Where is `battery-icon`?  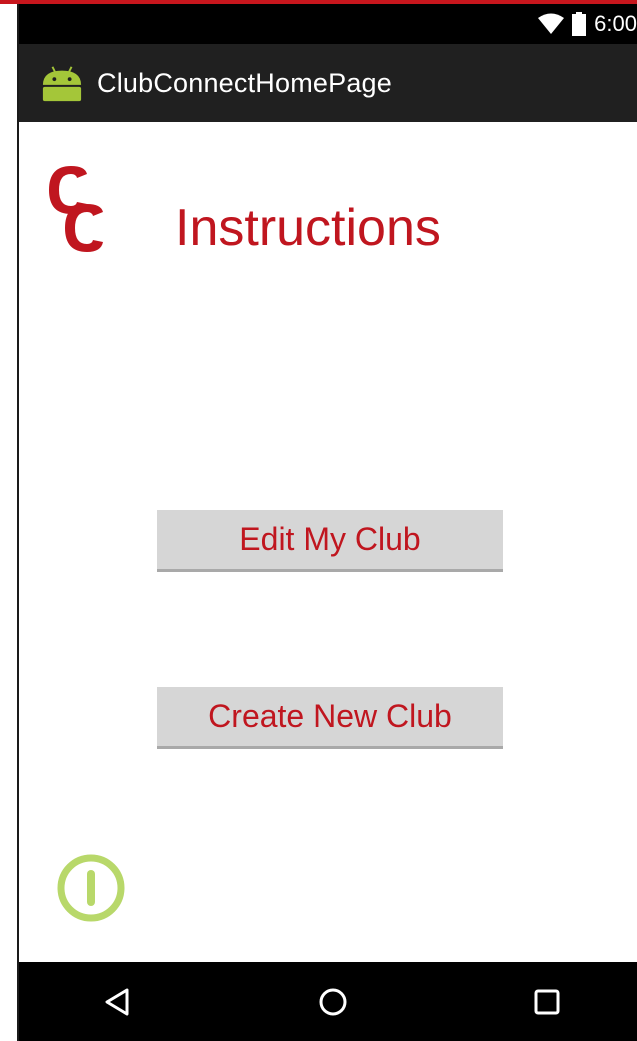 battery-icon is located at coordinates (579, 24).